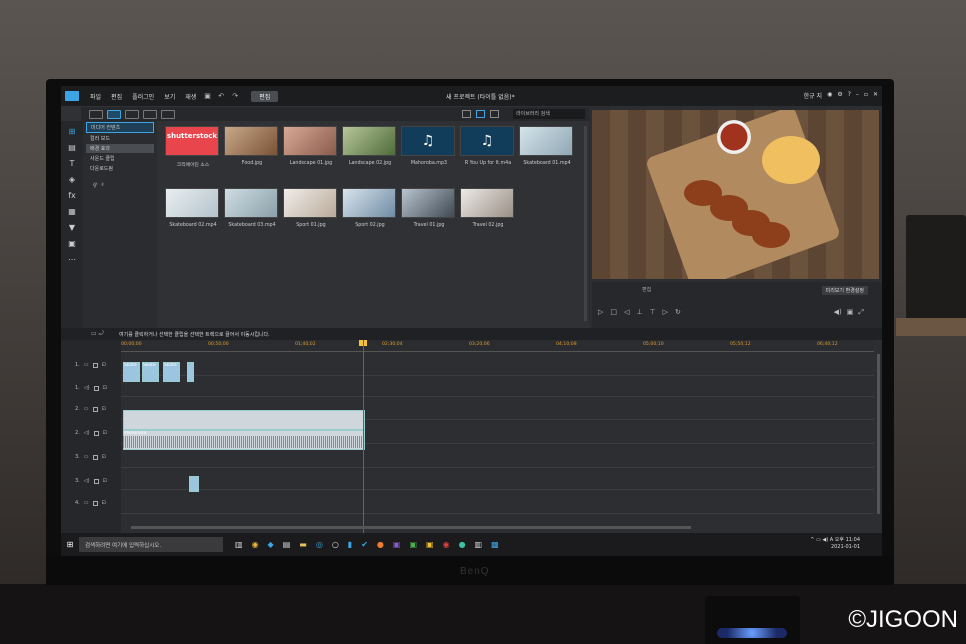  What do you see at coordinates (194, 484) in the screenshot?
I see `image-clip` at bounding box center [194, 484].